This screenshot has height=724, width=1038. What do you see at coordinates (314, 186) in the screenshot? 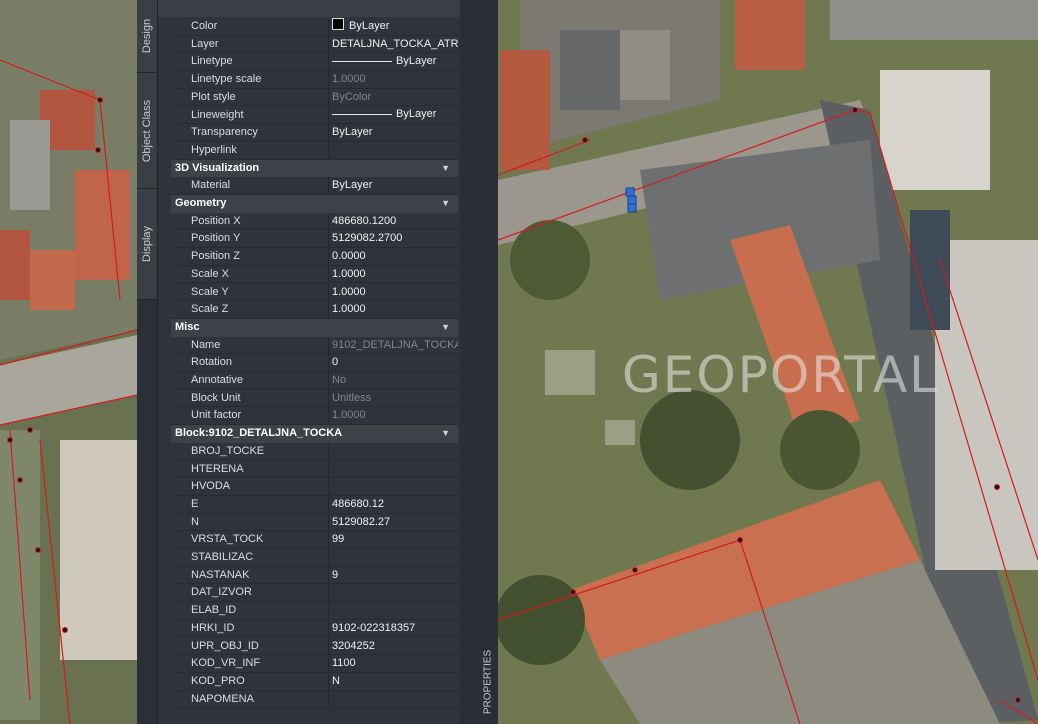
I see `property-row-material: Material ByLayer` at bounding box center [314, 186].